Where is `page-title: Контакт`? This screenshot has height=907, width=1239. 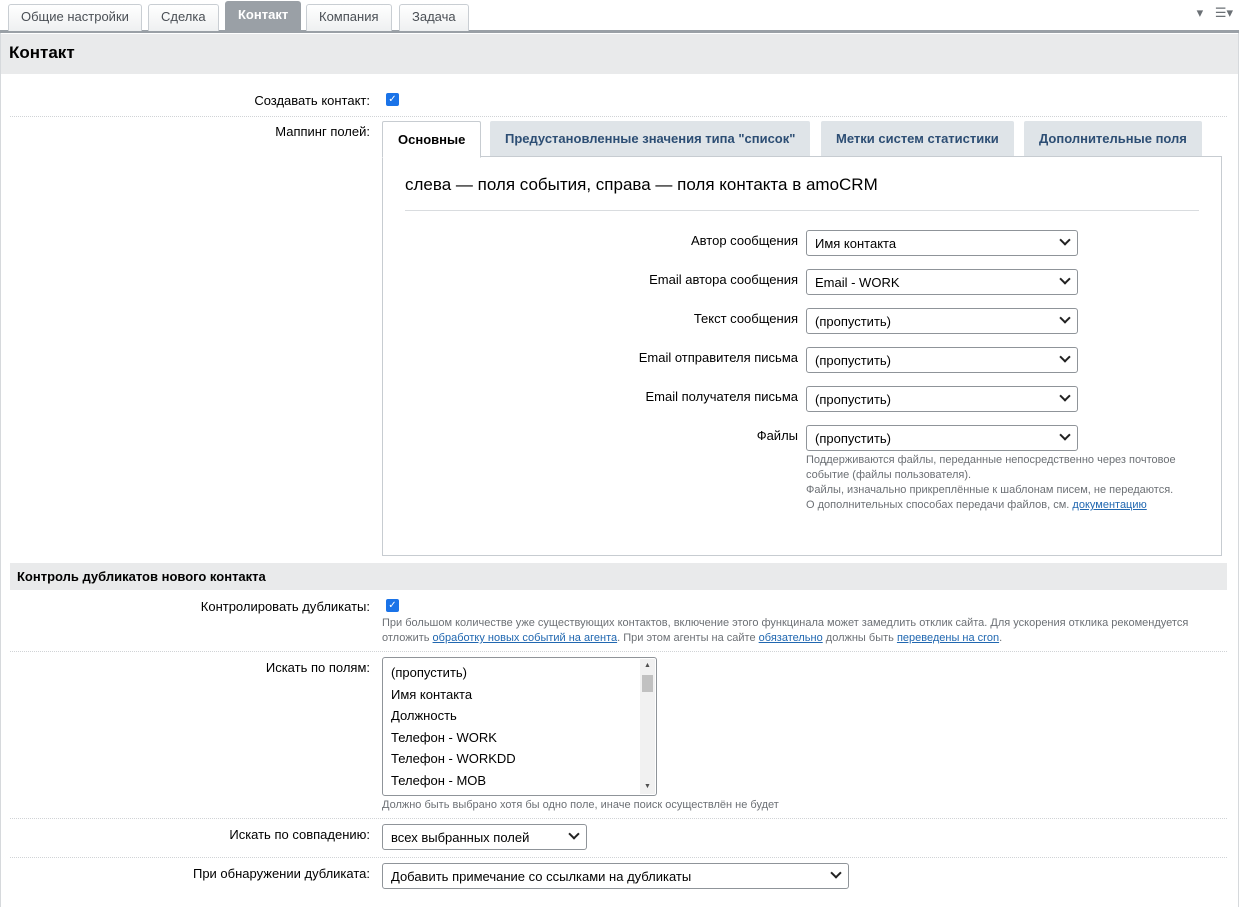
page-title: Контакт is located at coordinates (619, 54).